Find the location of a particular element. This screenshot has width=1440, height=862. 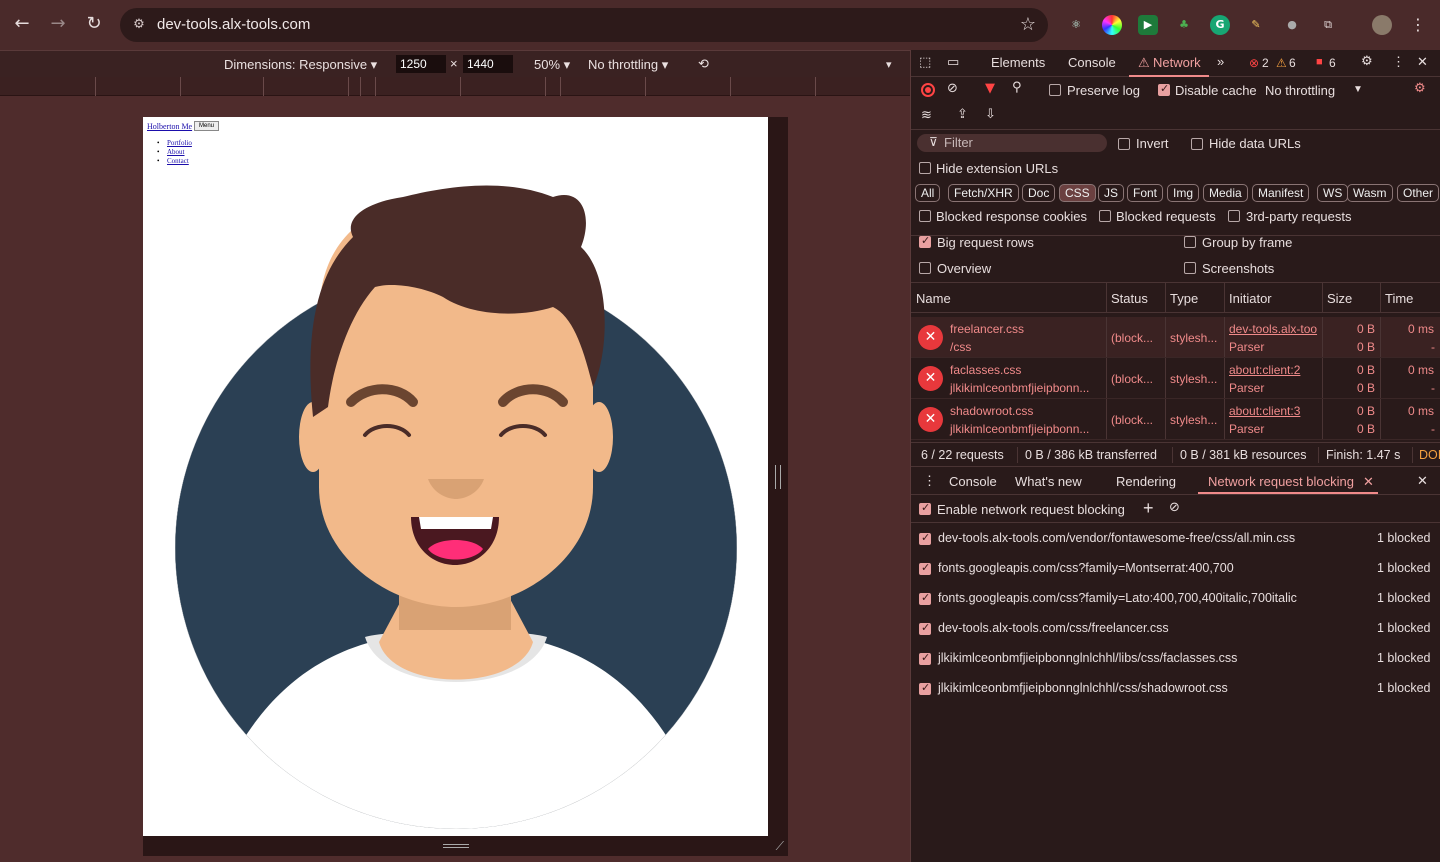

zoom-select: 50% ▾ is located at coordinates (552, 65).